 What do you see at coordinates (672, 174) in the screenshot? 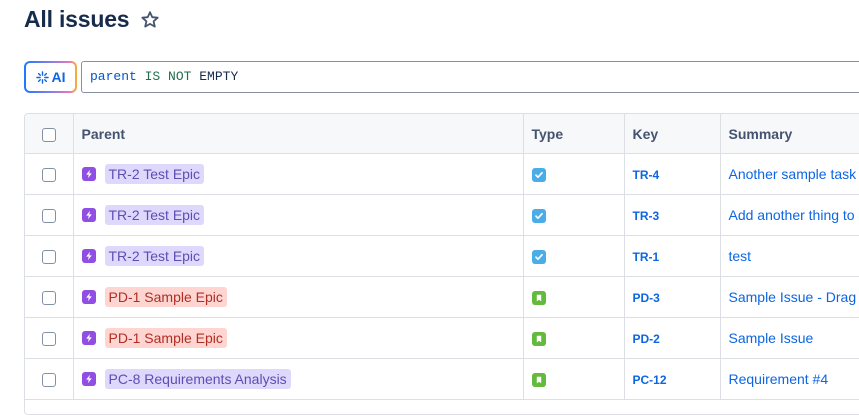
I see `key-cell: TR-4` at bounding box center [672, 174].